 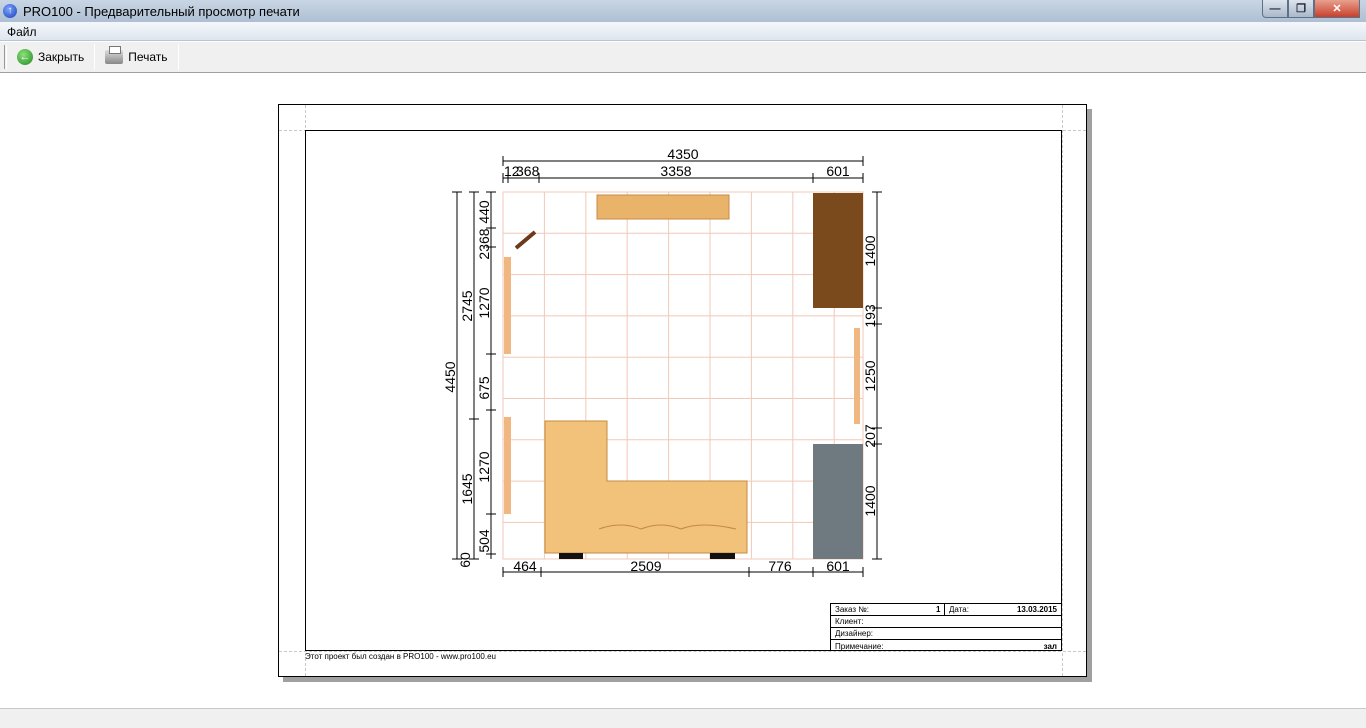 What do you see at coordinates (838, 566) in the screenshot?
I see `dim-bottom: 601` at bounding box center [838, 566].